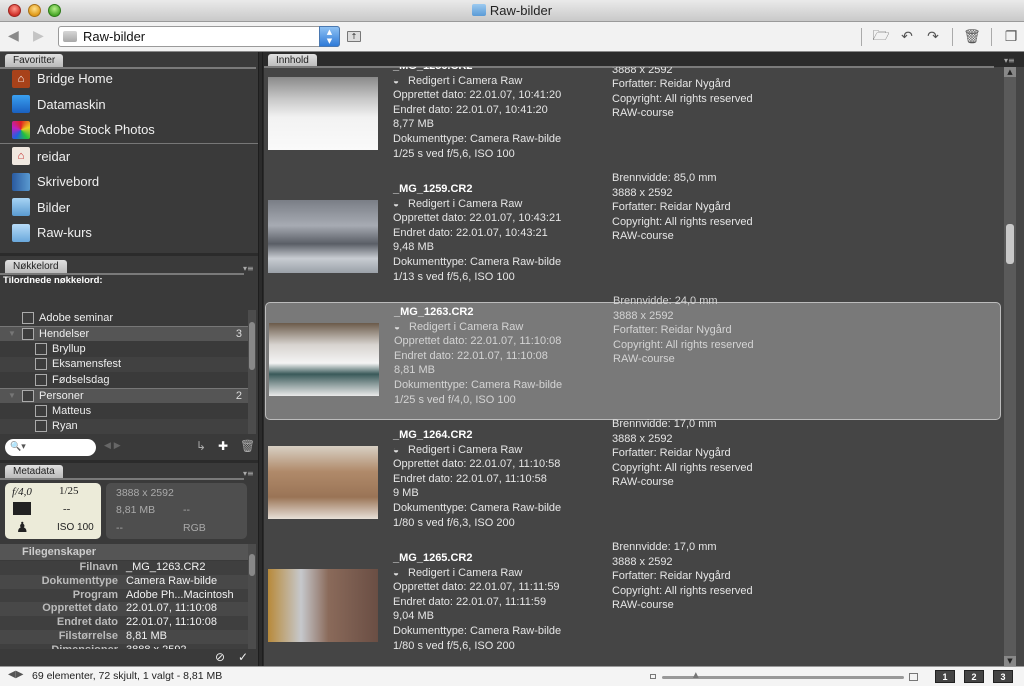  Describe the element at coordinates (991, 37) in the screenshot. I see `toolbar-separator` at that location.